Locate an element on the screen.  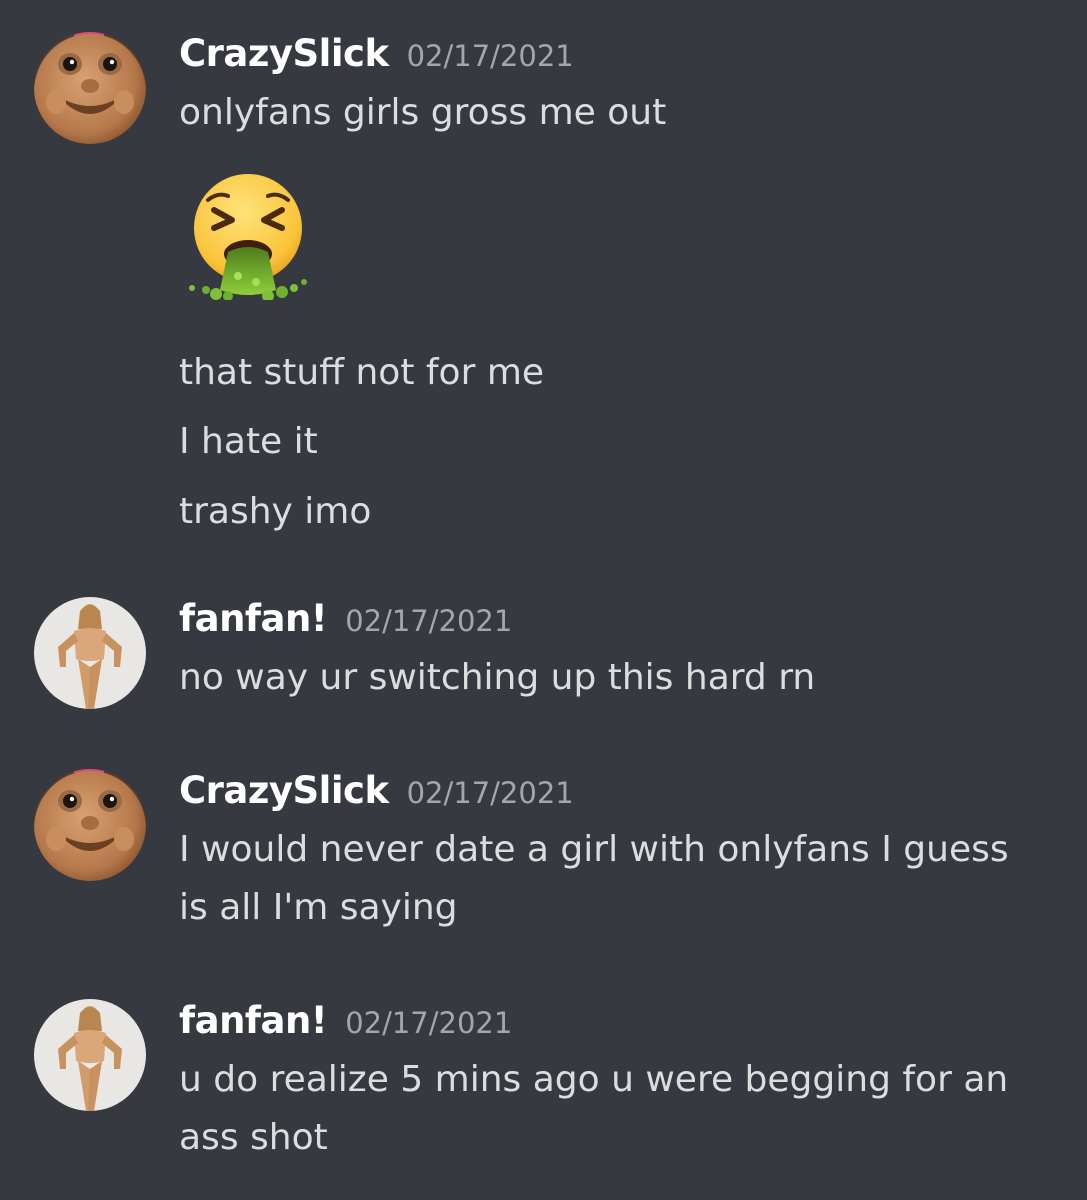
message-text: ass shot is located at coordinates (253, 1137).